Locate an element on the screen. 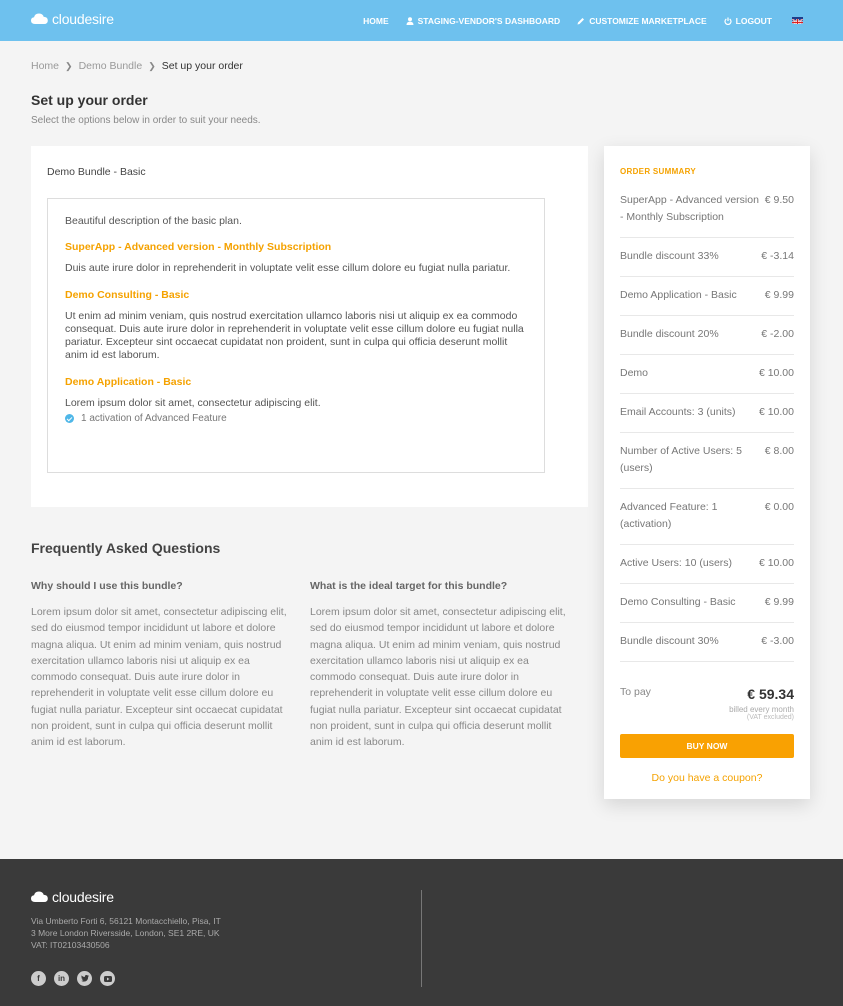  total-amount: € 59.34 is located at coordinates (770, 694).